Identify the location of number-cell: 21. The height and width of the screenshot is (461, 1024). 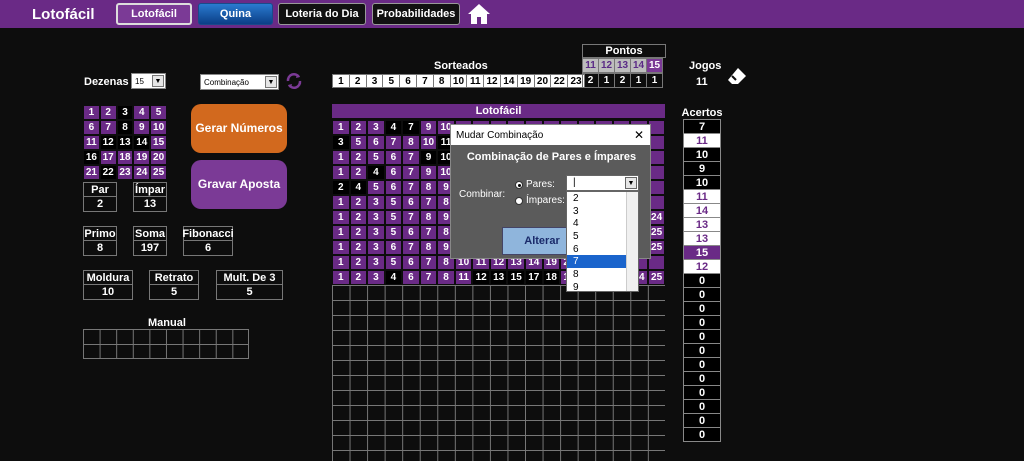
(91, 172).